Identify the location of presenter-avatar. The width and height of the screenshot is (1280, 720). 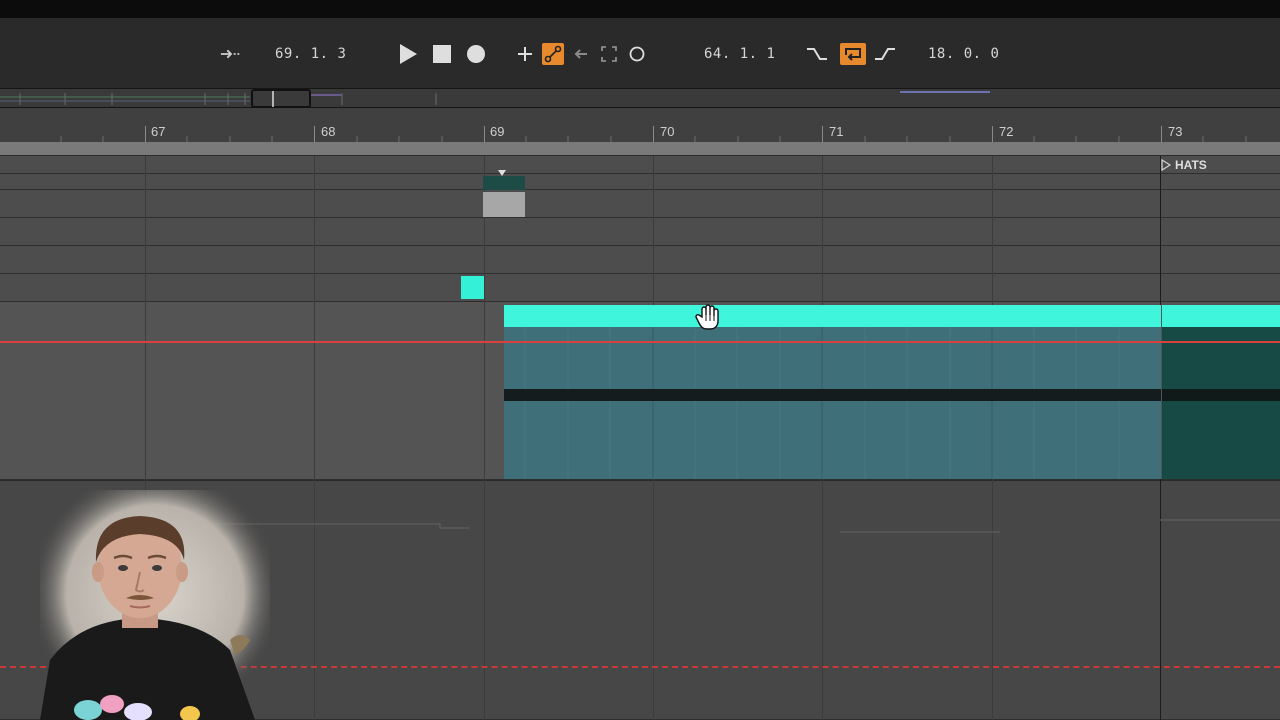
(155, 605).